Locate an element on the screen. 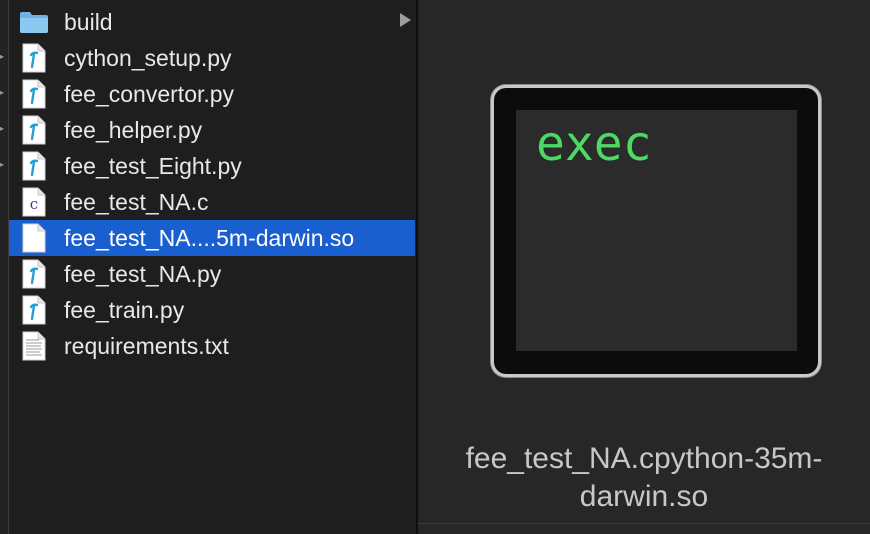 The image size is (870, 534). file-item: fee_train.py is located at coordinates (212, 310).